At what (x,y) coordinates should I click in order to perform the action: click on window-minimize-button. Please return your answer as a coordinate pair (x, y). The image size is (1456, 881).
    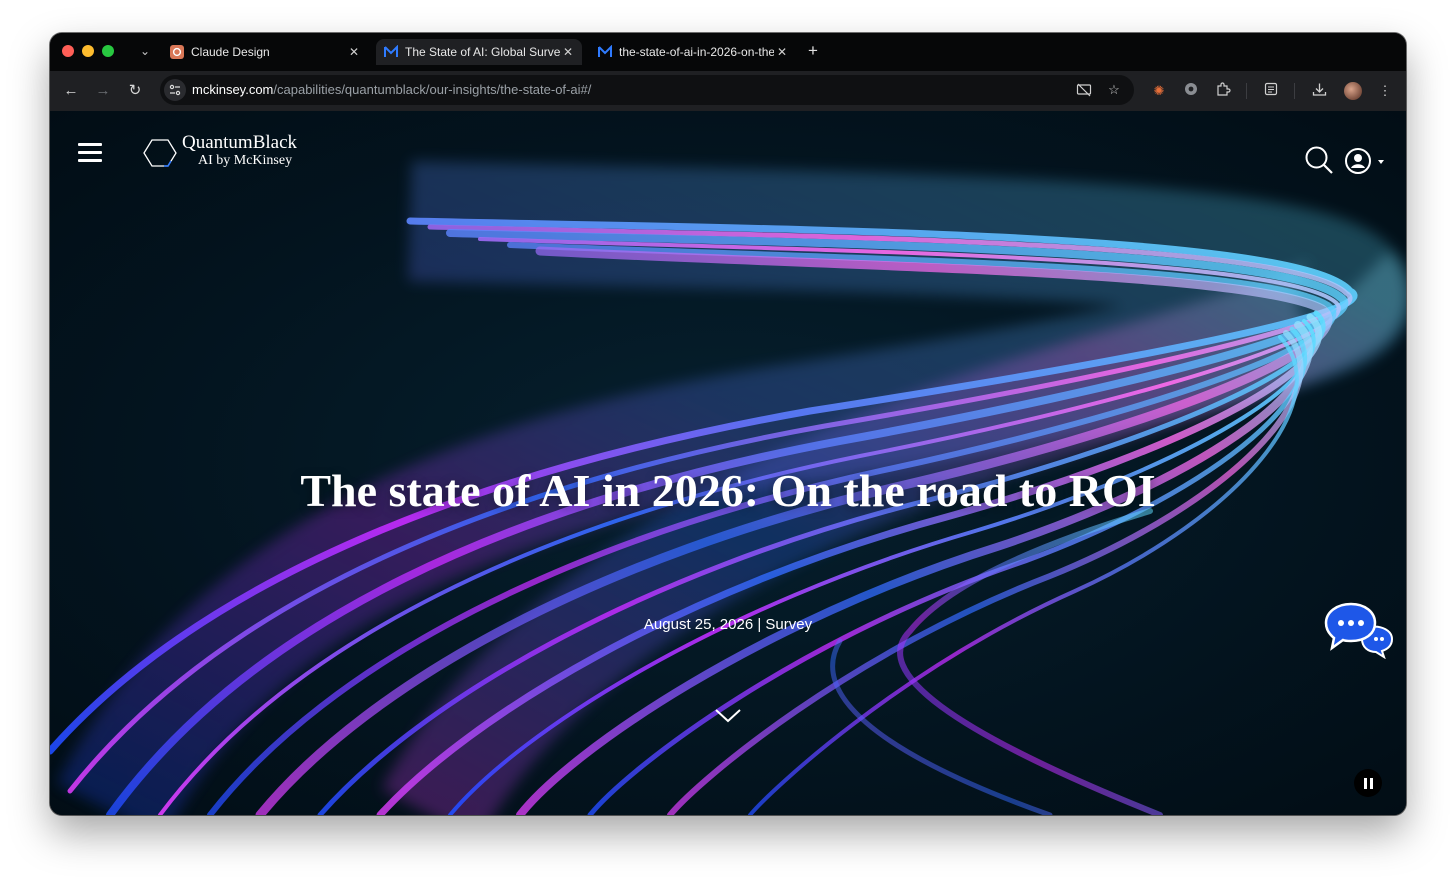
    Looking at the image, I should click on (88, 51).